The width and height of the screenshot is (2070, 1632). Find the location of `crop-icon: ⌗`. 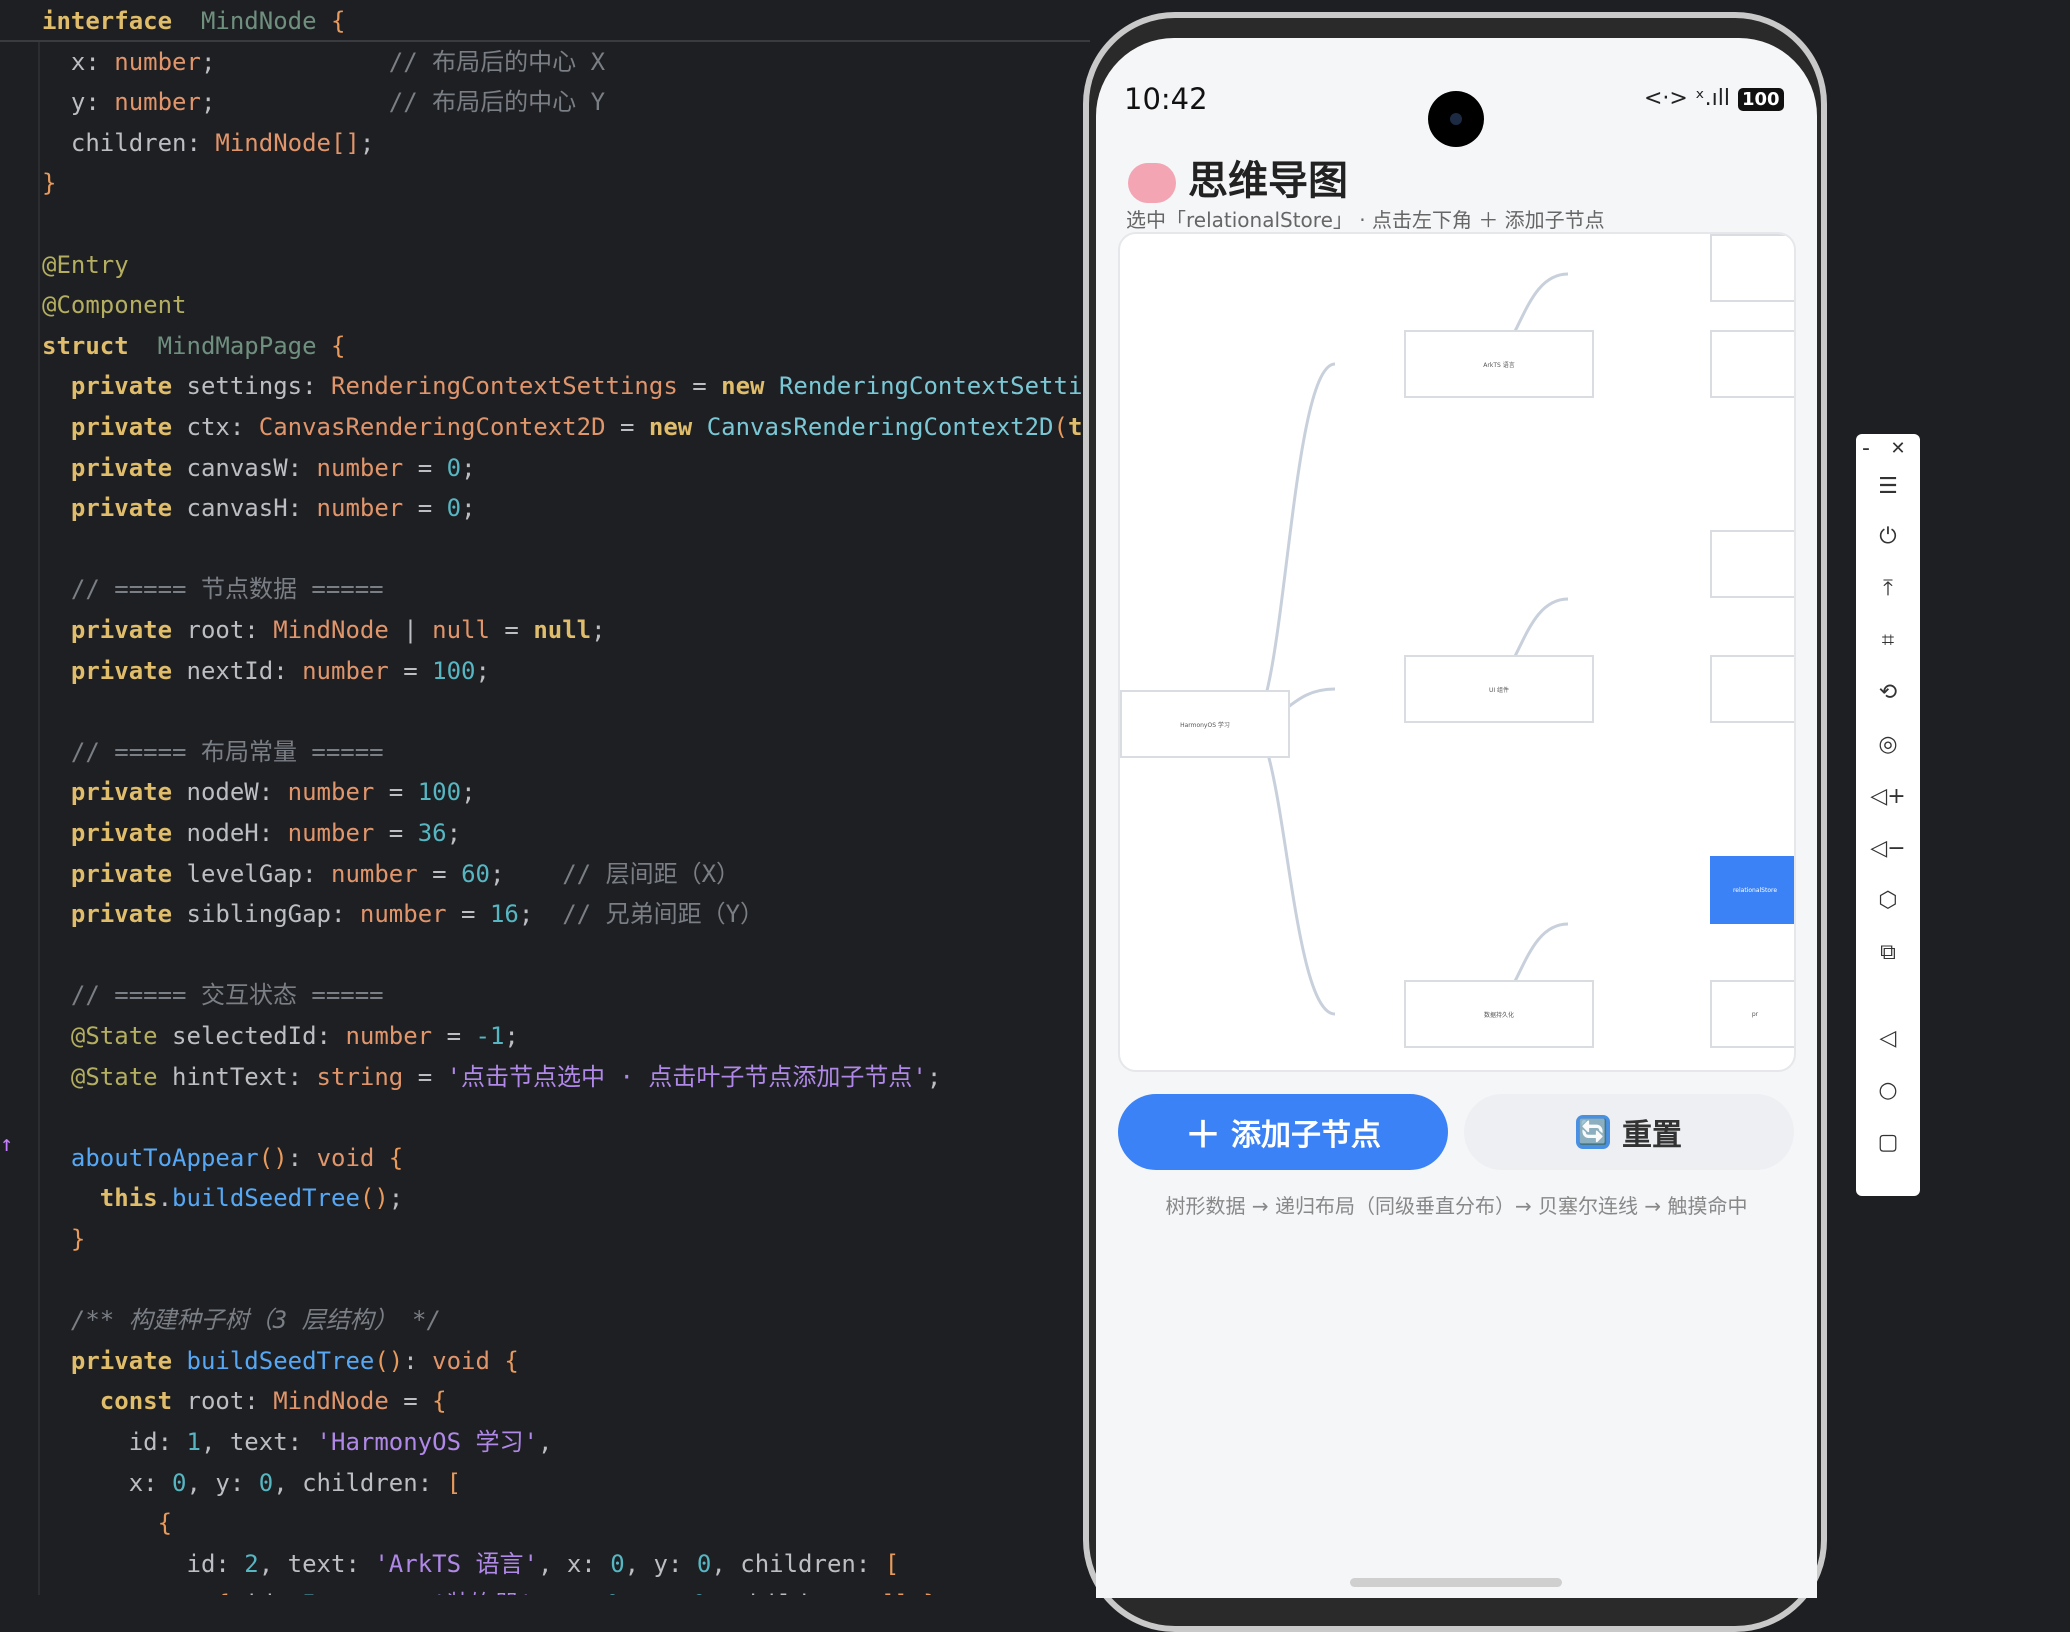

crop-icon: ⌗ is located at coordinates (1888, 640).